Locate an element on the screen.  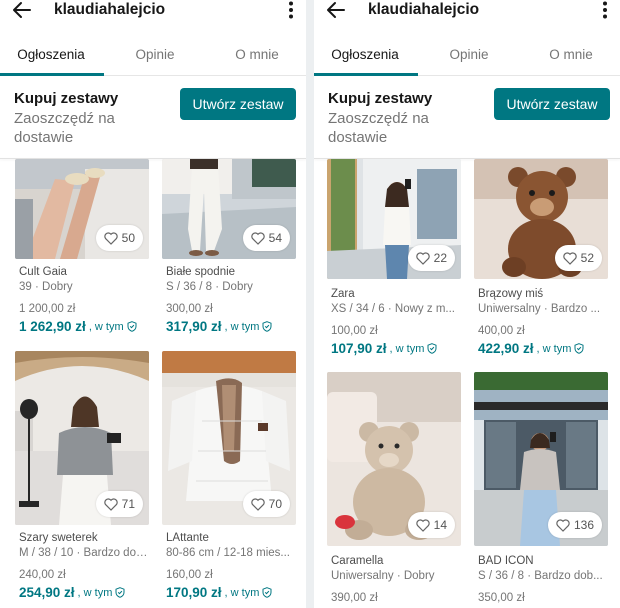
price-with-protection: 317,90 zł , w tym is located at coordinates (232, 326).